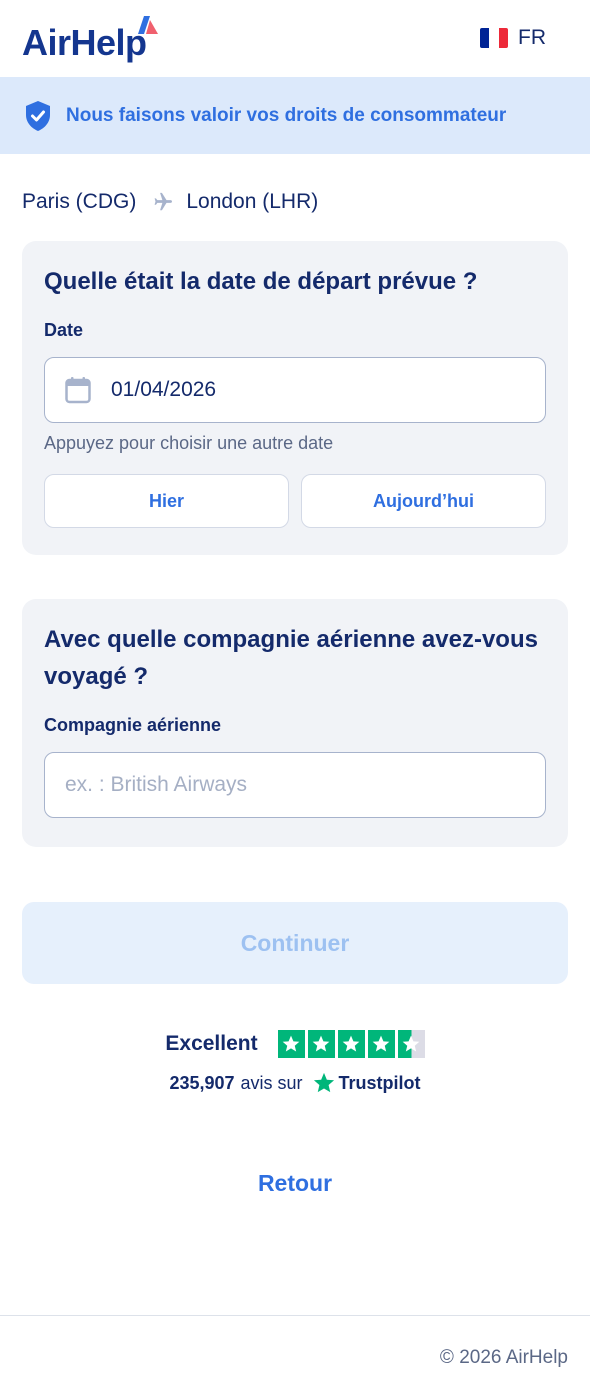 The image size is (590, 1400). Describe the element at coordinates (261, 281) in the screenshot. I see `date-question: Quelle était la date de départ prévue ?` at that location.